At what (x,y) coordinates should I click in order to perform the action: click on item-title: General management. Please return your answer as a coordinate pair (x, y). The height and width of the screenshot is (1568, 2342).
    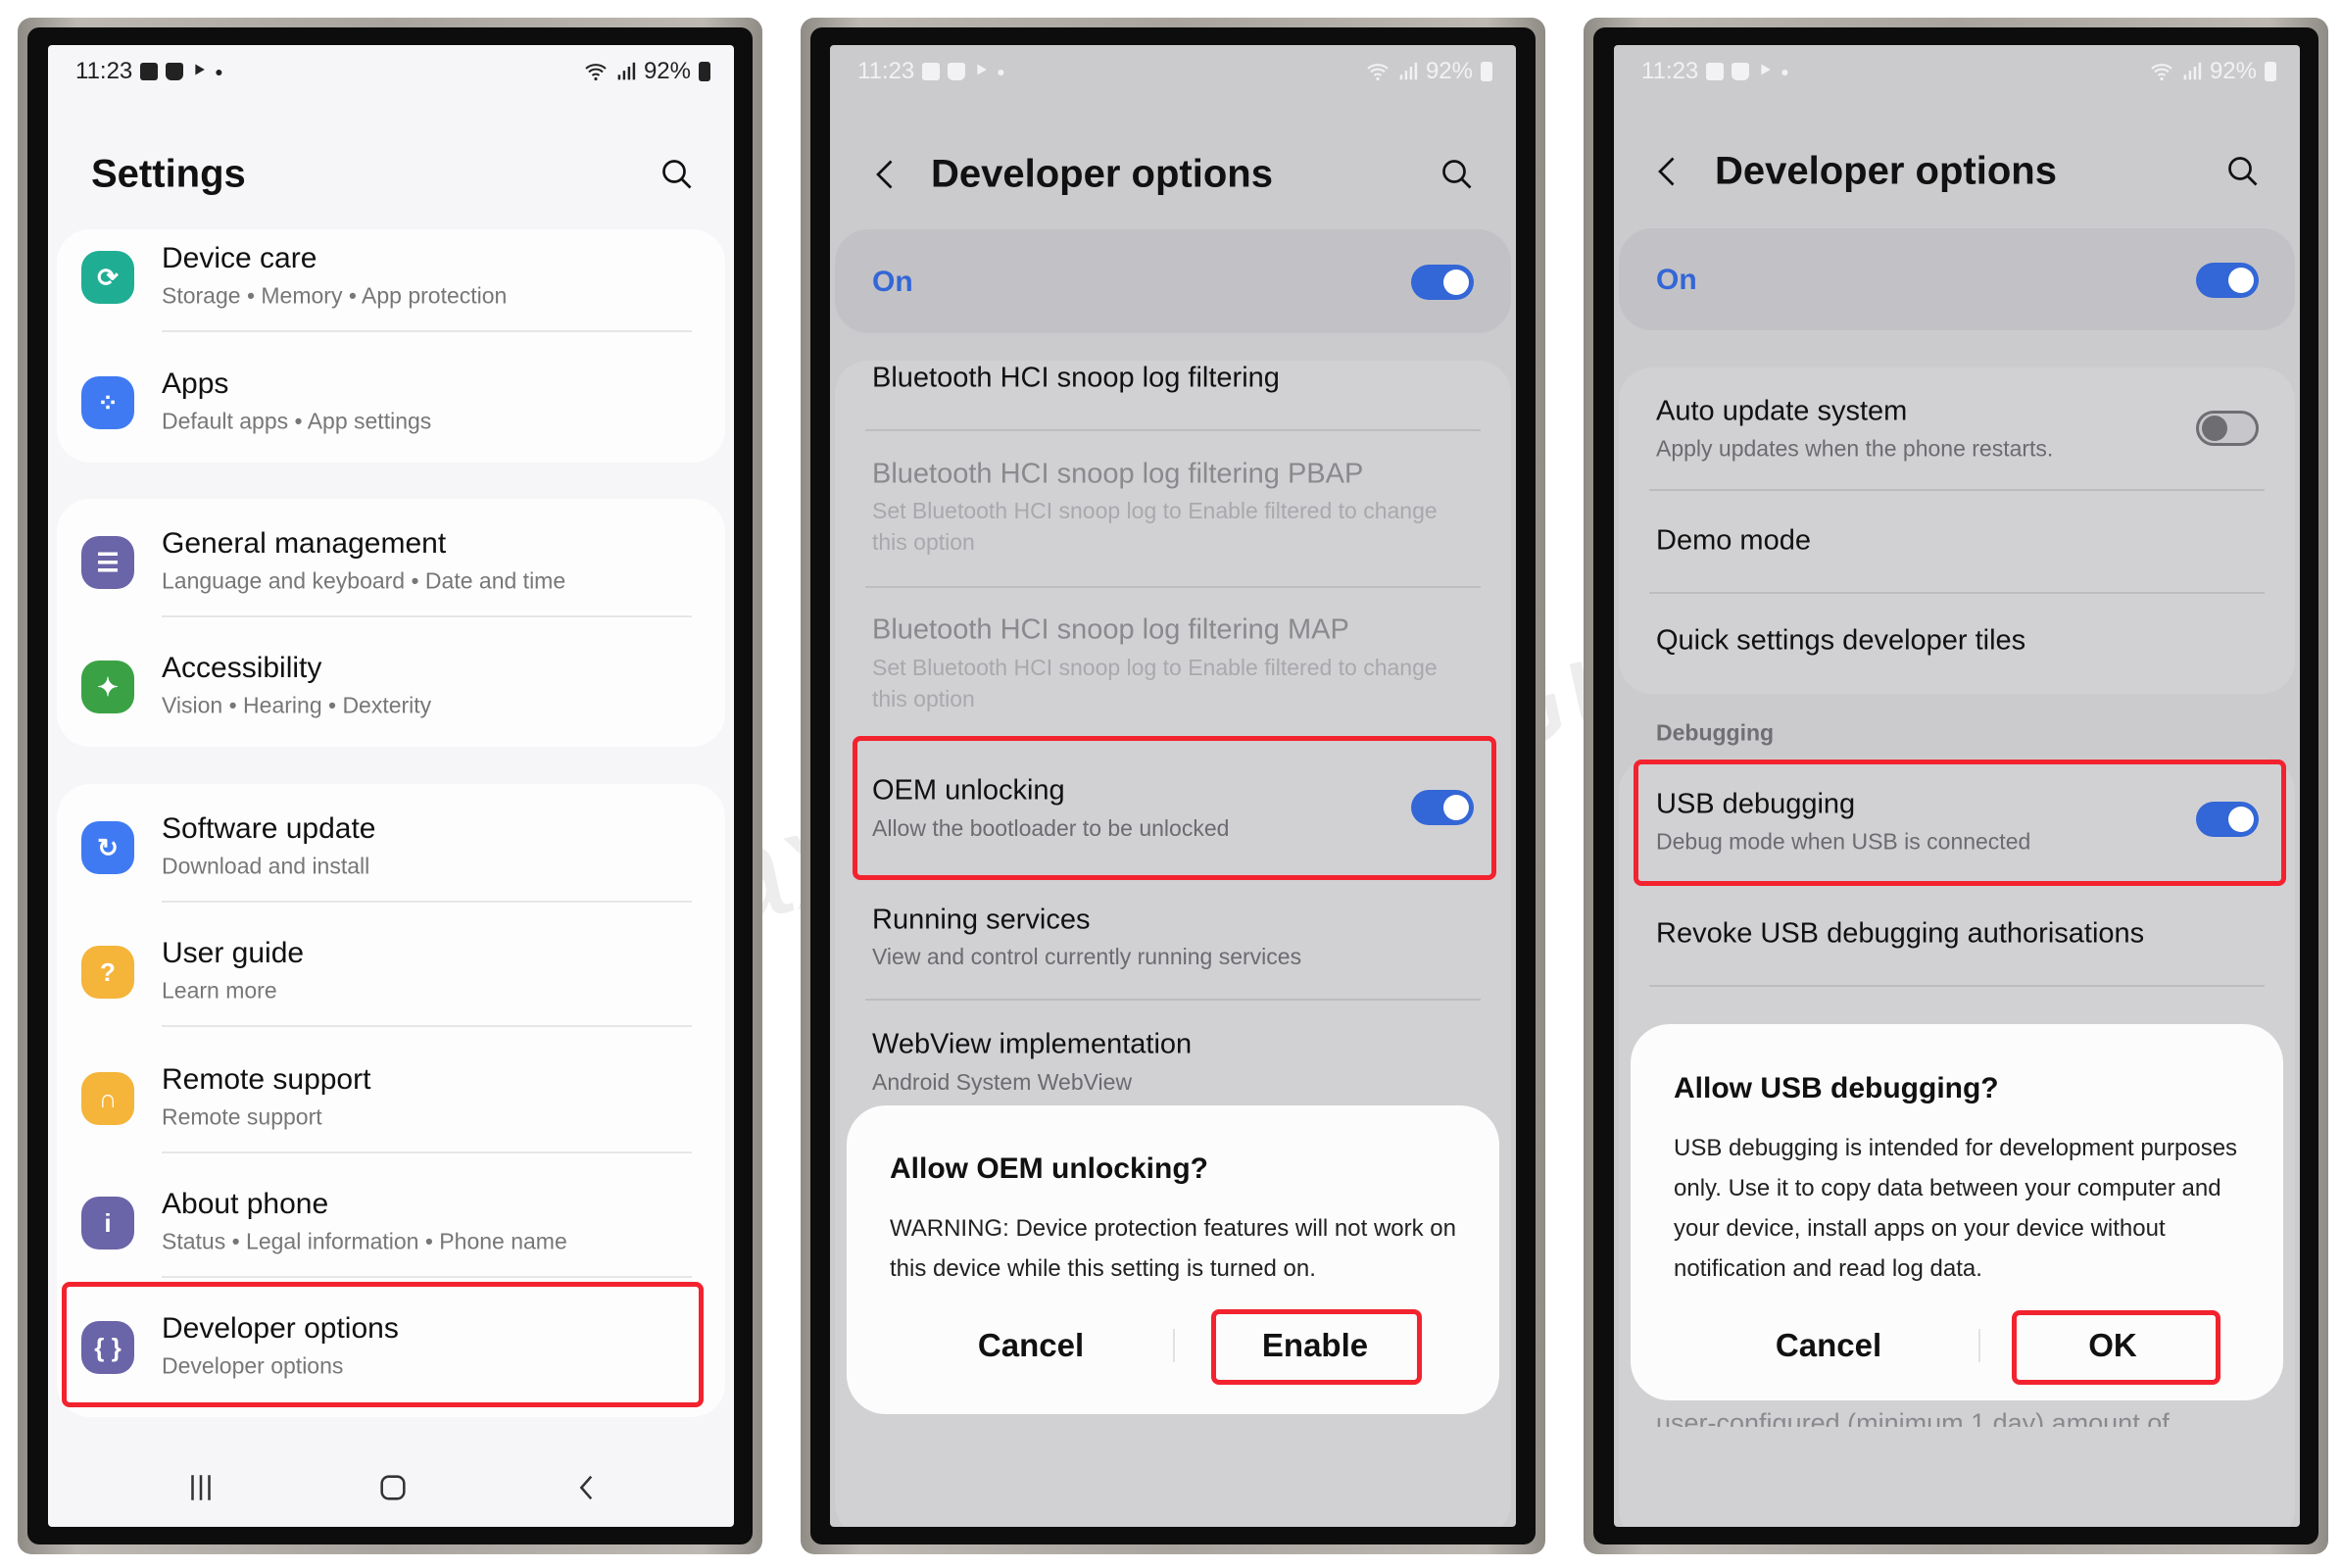
    Looking at the image, I should click on (304, 543).